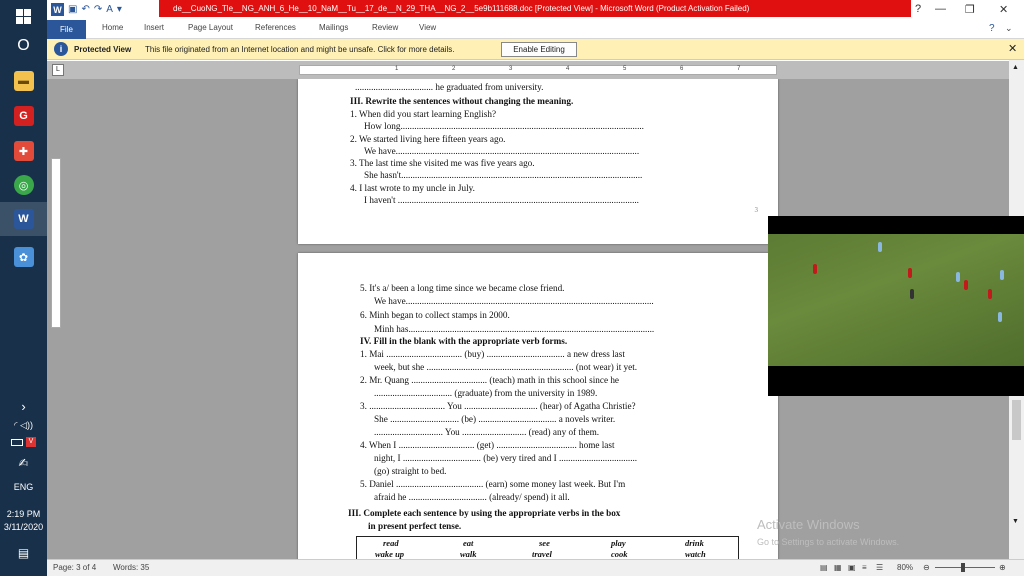 This screenshot has width=1024, height=576. What do you see at coordinates (275, 27) in the screenshot?
I see `tab-references: References` at bounding box center [275, 27].